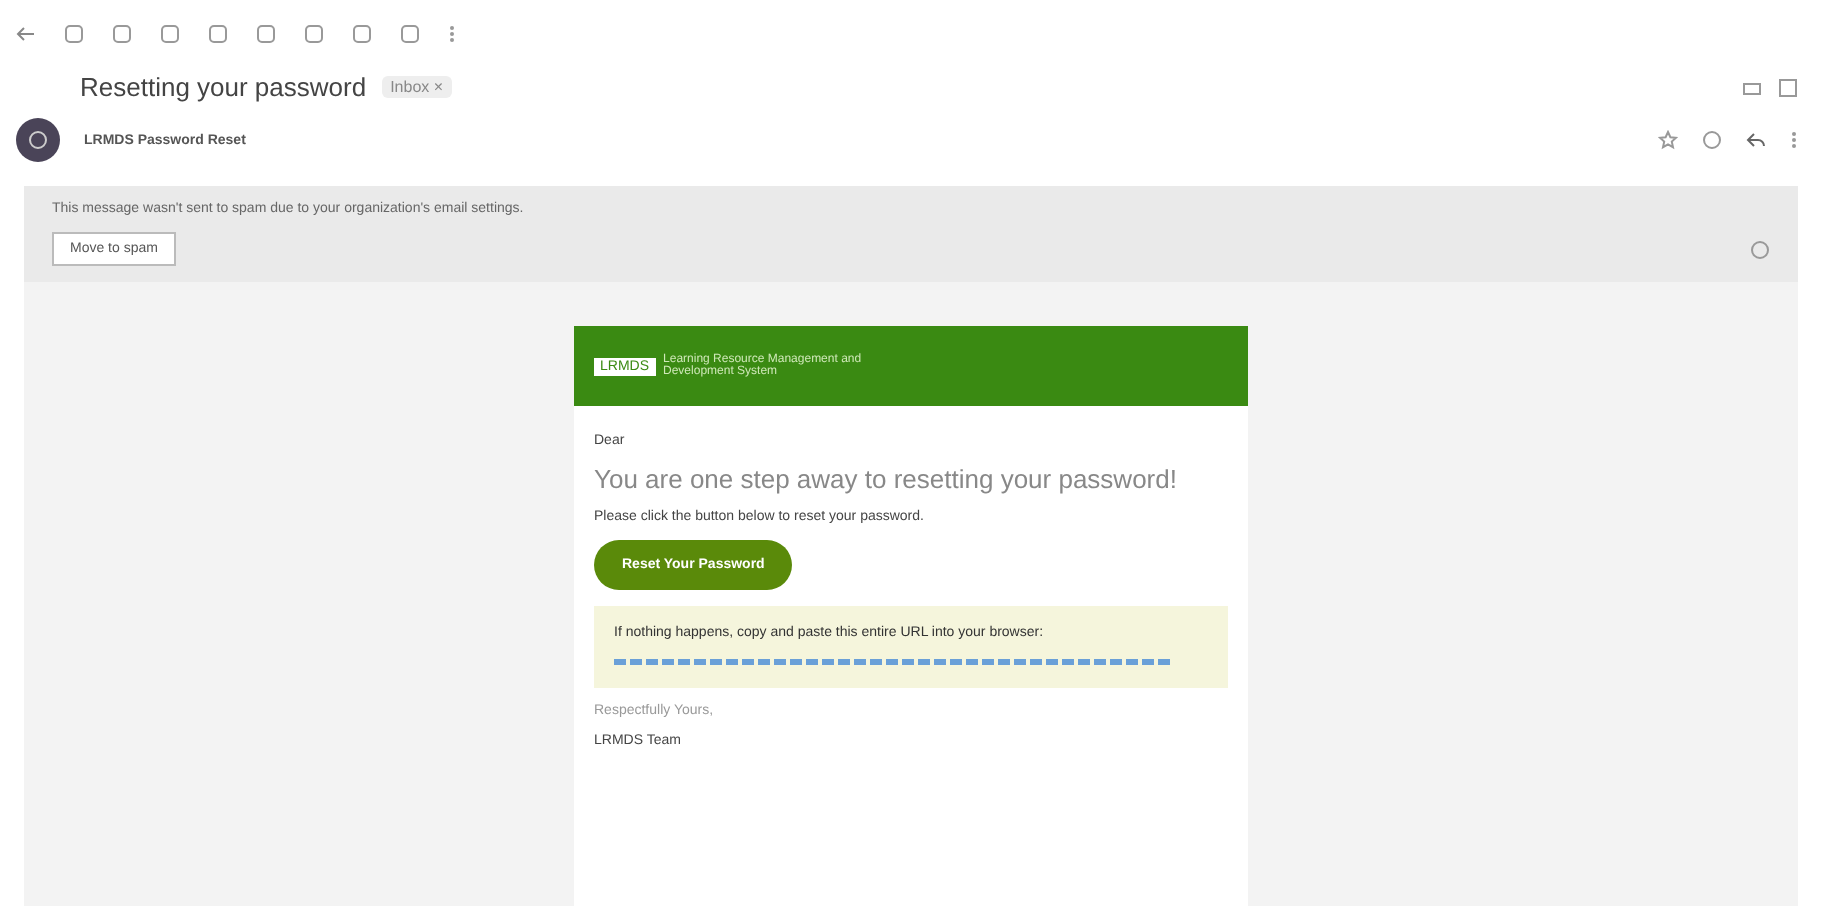  I want to click on avatar, so click(38, 140).